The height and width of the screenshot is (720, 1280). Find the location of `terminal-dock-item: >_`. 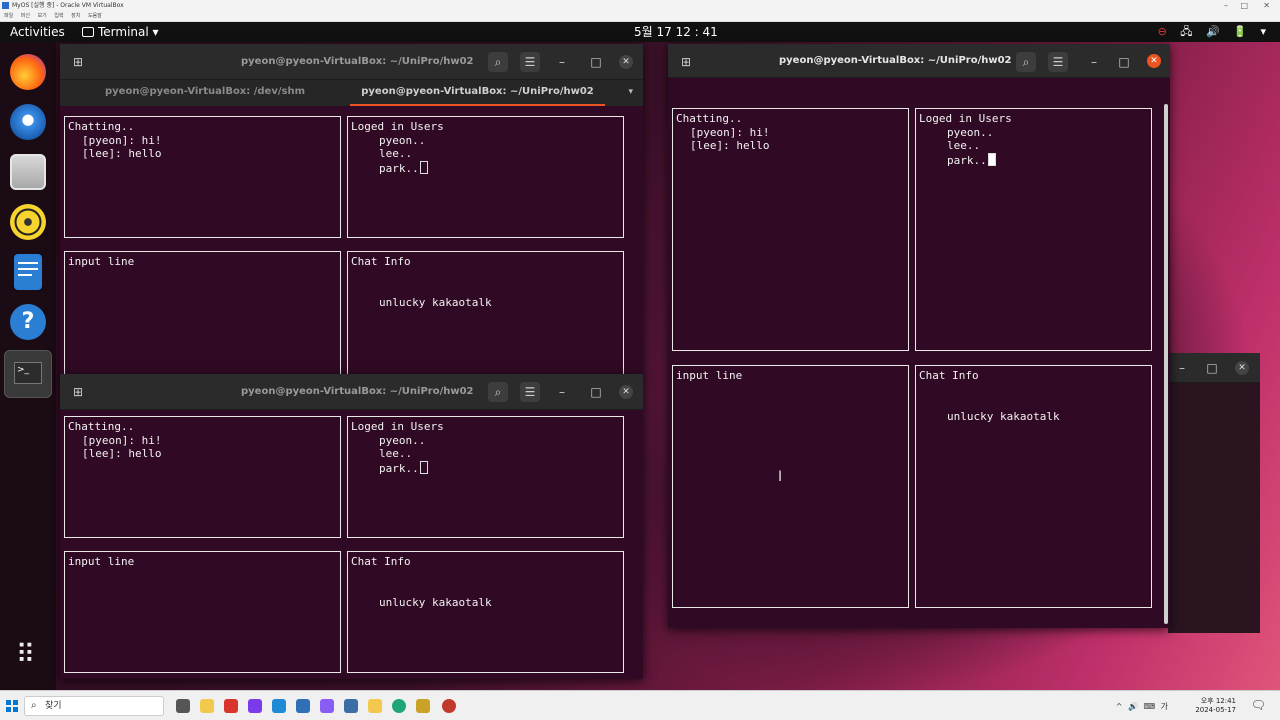

terminal-dock-item: >_ is located at coordinates (28, 374).